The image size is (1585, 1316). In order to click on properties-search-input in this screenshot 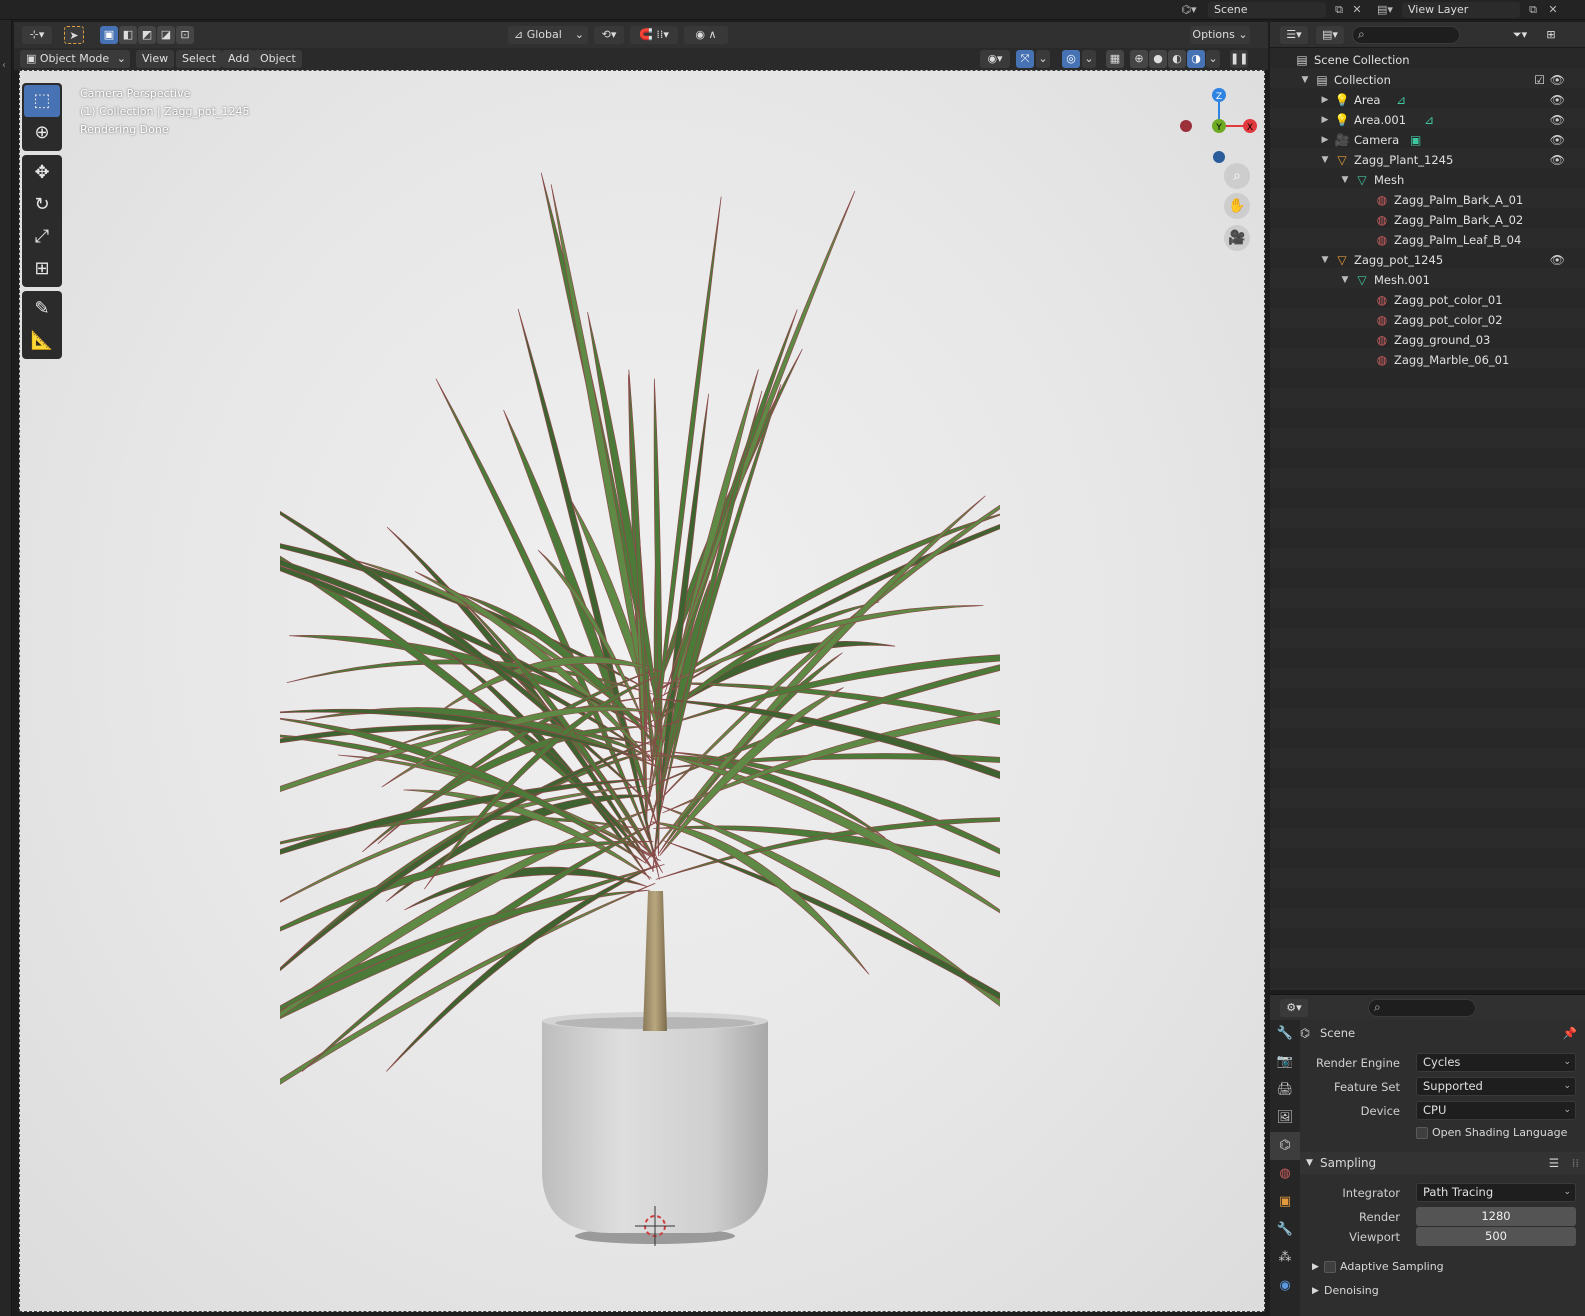, I will do `click(1422, 1008)`.